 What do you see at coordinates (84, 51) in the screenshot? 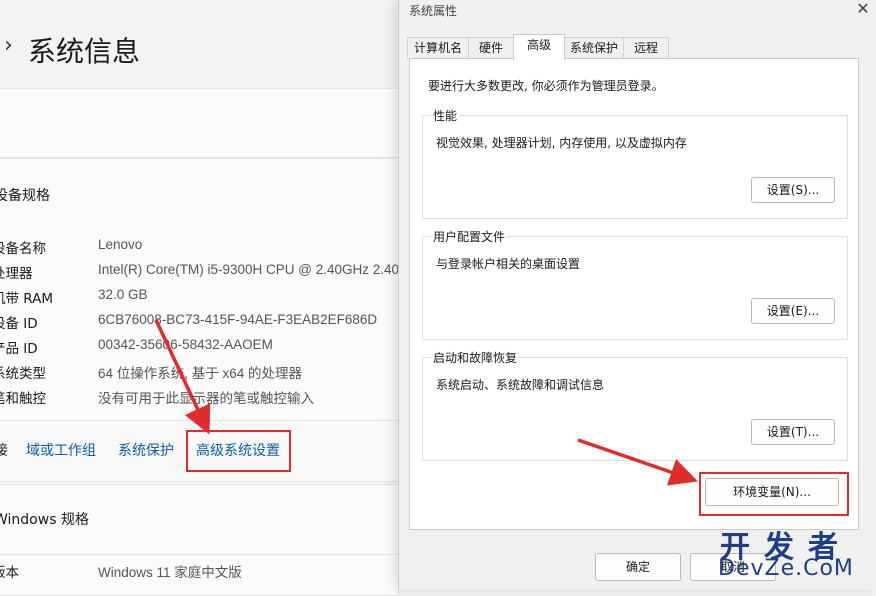
I see `page-title: 系统信息` at bounding box center [84, 51].